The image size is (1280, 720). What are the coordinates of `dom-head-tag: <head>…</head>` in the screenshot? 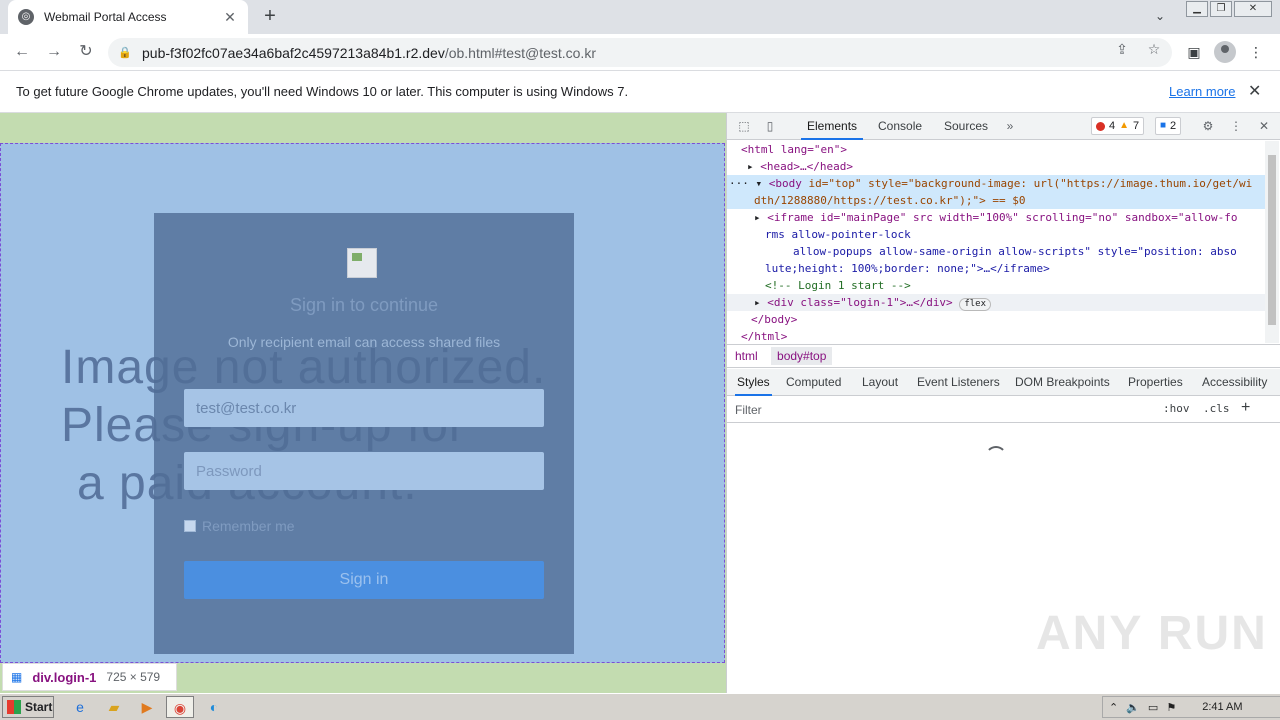 It's located at (806, 166).